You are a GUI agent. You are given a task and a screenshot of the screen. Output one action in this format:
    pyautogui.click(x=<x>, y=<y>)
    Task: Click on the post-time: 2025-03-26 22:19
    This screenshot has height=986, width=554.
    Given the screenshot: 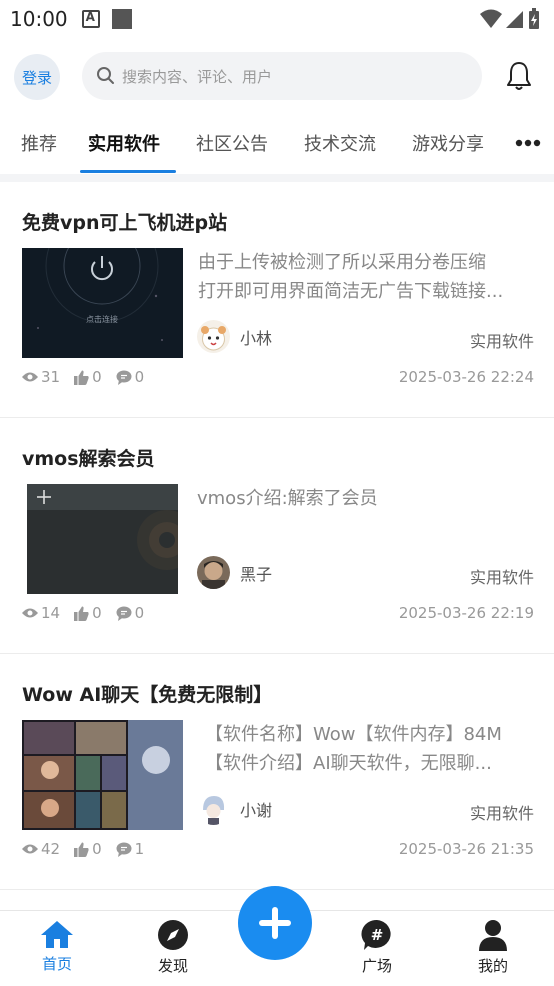 What is the action you would take?
    pyautogui.click(x=466, y=613)
    